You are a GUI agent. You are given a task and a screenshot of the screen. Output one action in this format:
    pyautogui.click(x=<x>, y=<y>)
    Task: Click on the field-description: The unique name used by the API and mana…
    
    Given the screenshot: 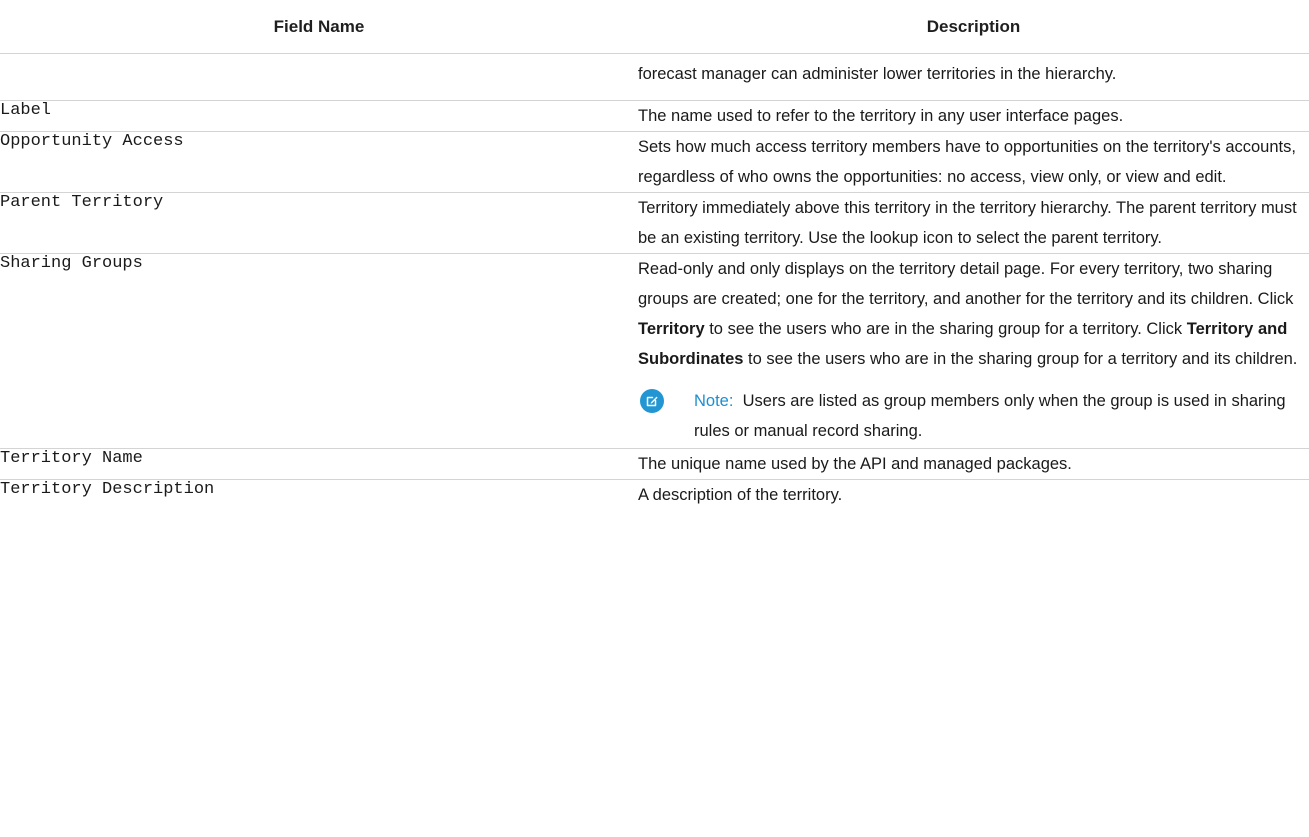 What is the action you would take?
    pyautogui.click(x=973, y=464)
    